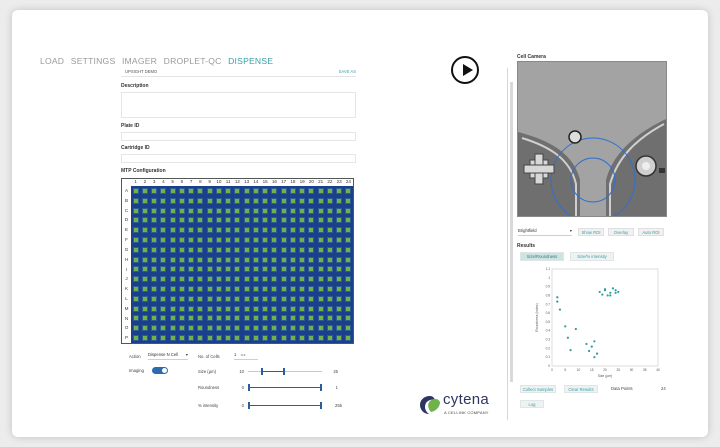 The height and width of the screenshot is (447, 720). What do you see at coordinates (126, 229) in the screenshot?
I see `plate-row-label: E` at bounding box center [126, 229].